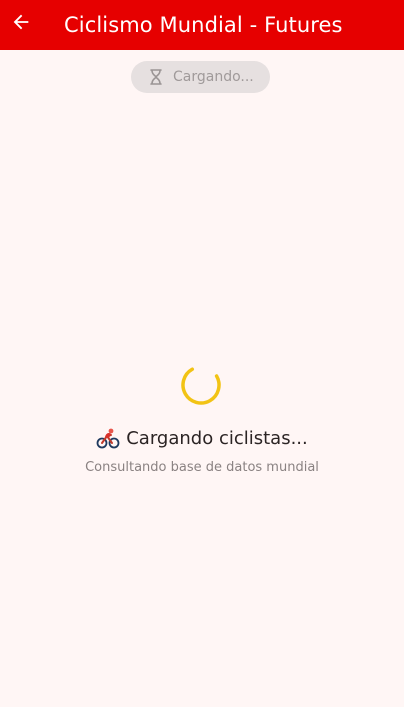 The width and height of the screenshot is (404, 707). What do you see at coordinates (108, 438) in the screenshot?
I see `cyclist-icon` at bounding box center [108, 438].